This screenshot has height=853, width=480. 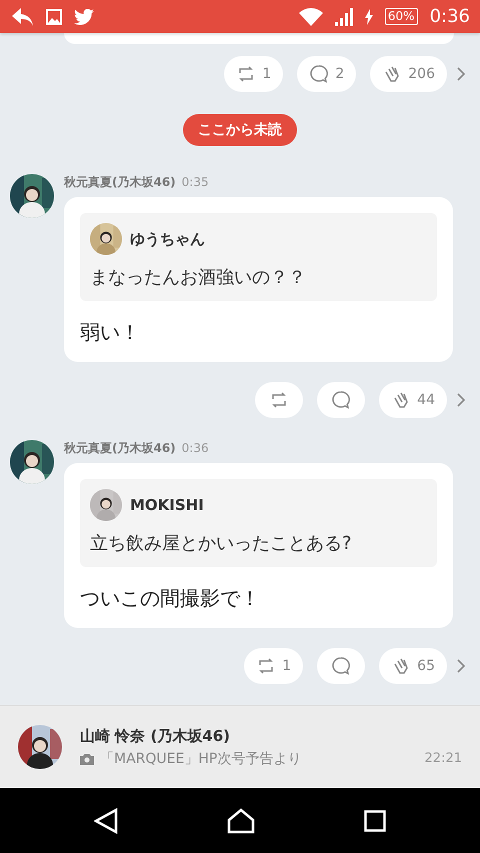 What do you see at coordinates (54, 16) in the screenshot?
I see `image-icon` at bounding box center [54, 16].